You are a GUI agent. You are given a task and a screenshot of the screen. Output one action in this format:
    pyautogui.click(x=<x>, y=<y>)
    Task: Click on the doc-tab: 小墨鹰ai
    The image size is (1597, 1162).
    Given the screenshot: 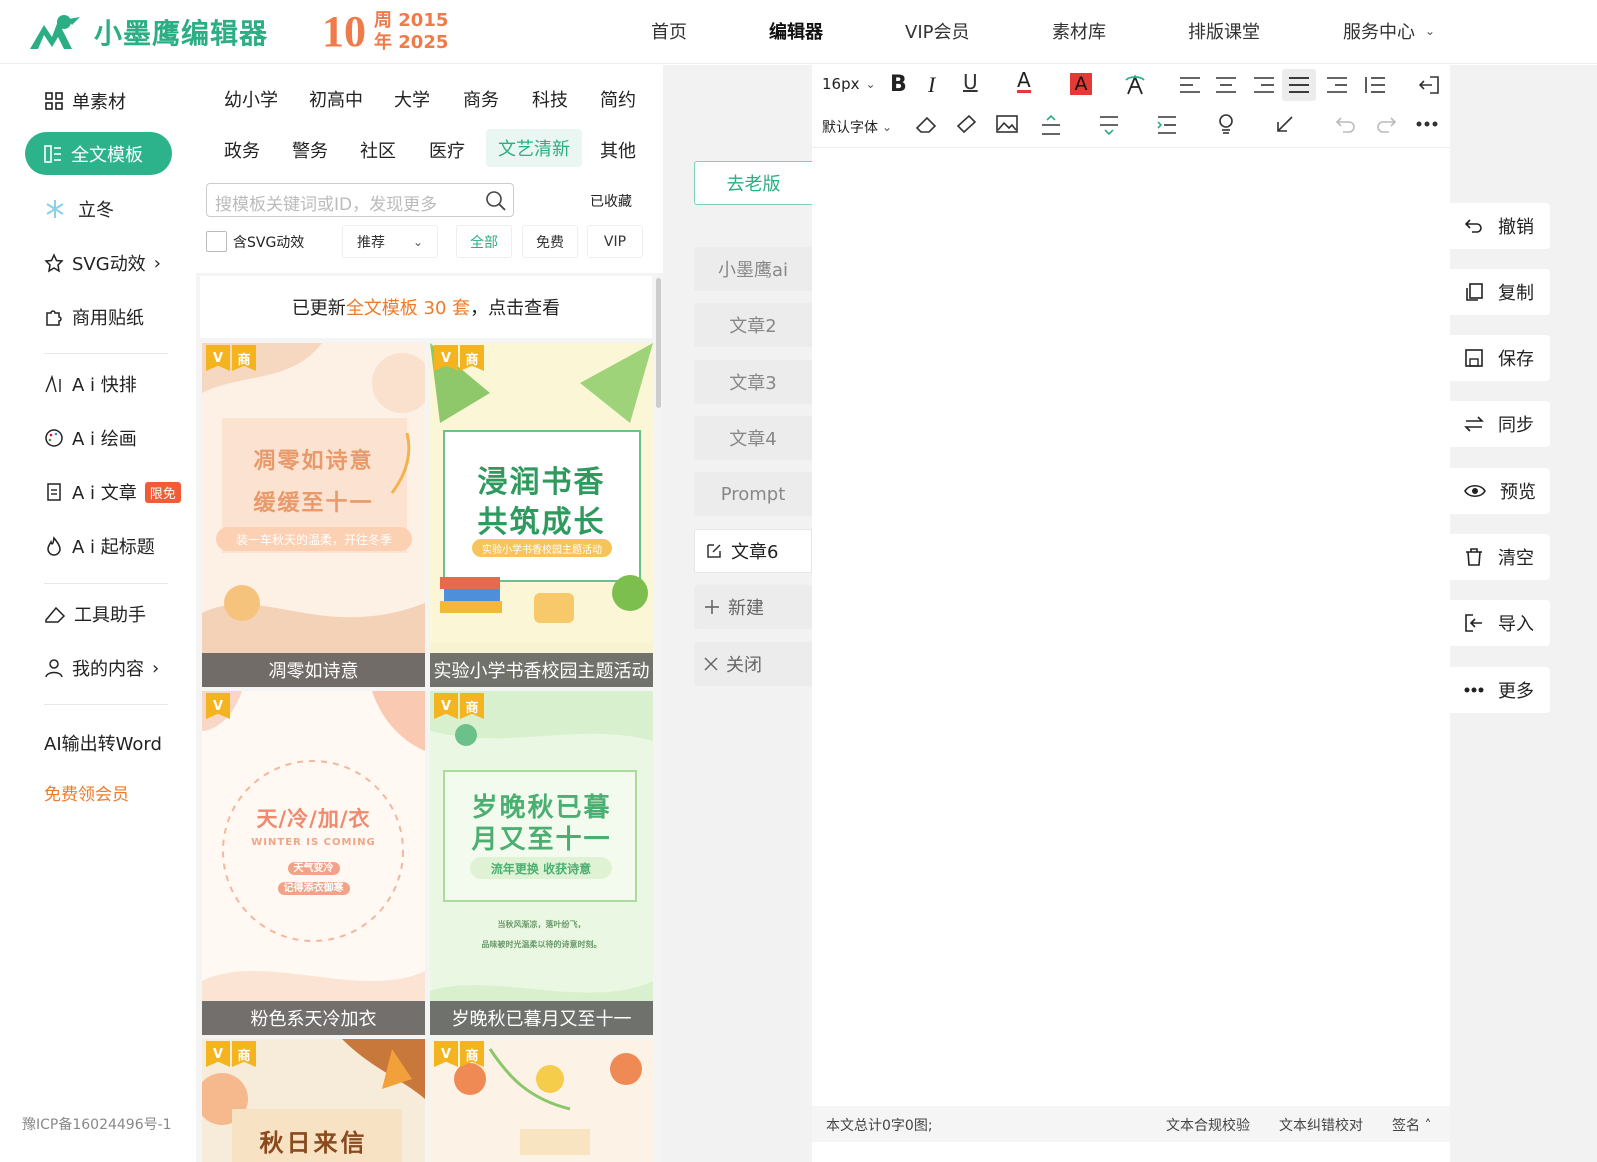 What is the action you would take?
    pyautogui.click(x=753, y=269)
    